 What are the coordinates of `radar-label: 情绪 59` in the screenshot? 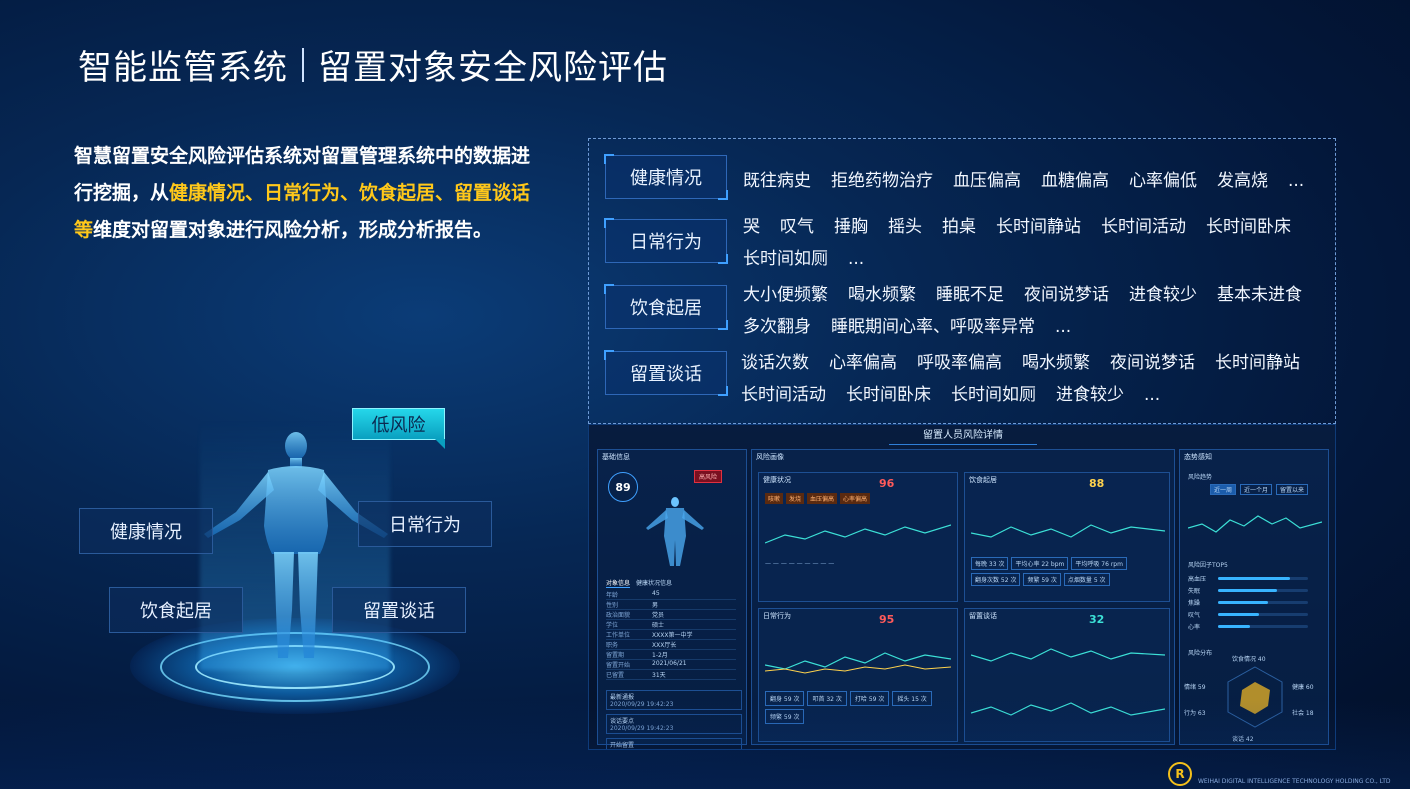 It's located at (1195, 687).